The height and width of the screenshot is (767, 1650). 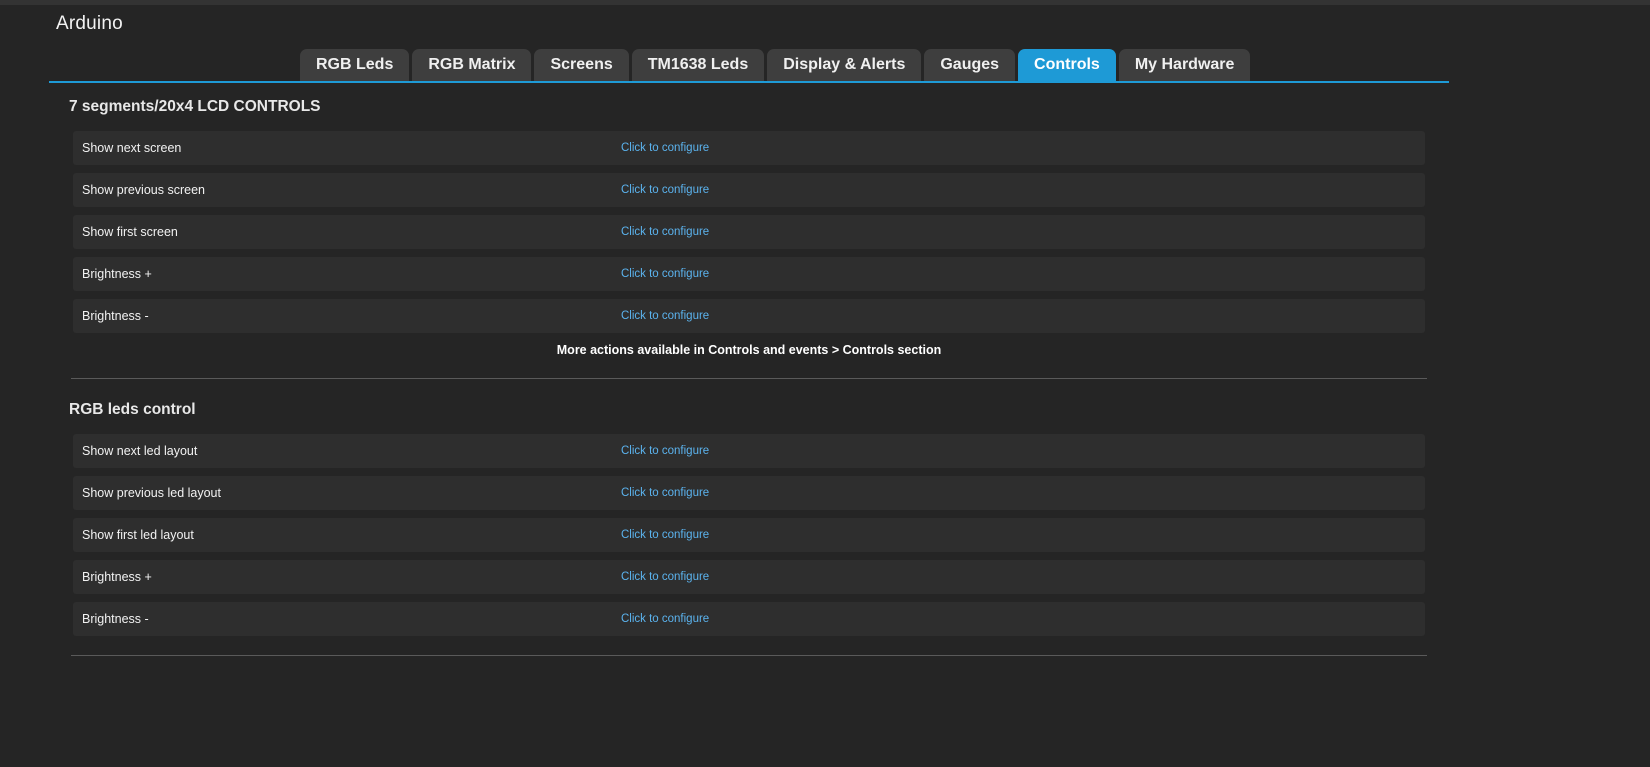 What do you see at coordinates (749, 535) in the screenshot?
I see `control-row: Show first led layout Click to configure` at bounding box center [749, 535].